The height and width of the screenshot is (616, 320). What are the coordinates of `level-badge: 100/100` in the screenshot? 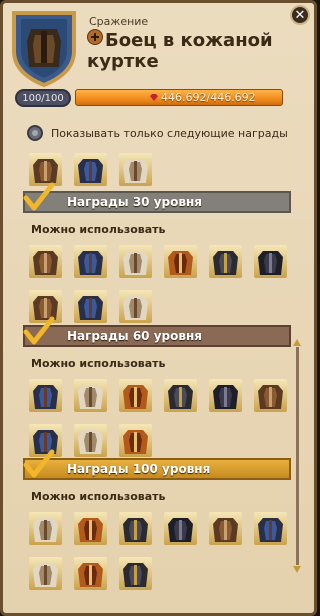 It's located at (43, 98).